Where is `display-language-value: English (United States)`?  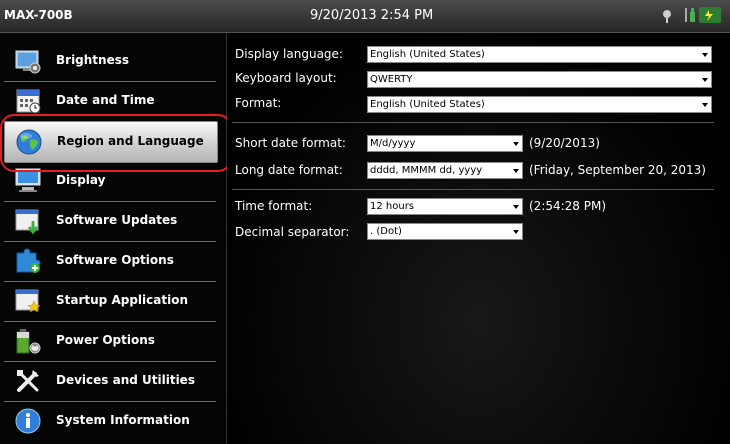
display-language-value: English (United States) is located at coordinates (427, 54).